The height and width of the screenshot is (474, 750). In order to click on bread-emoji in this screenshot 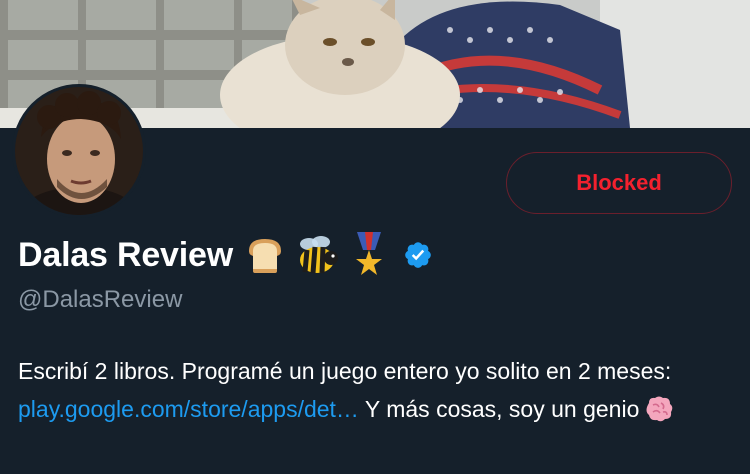, I will do `click(264, 256)`.